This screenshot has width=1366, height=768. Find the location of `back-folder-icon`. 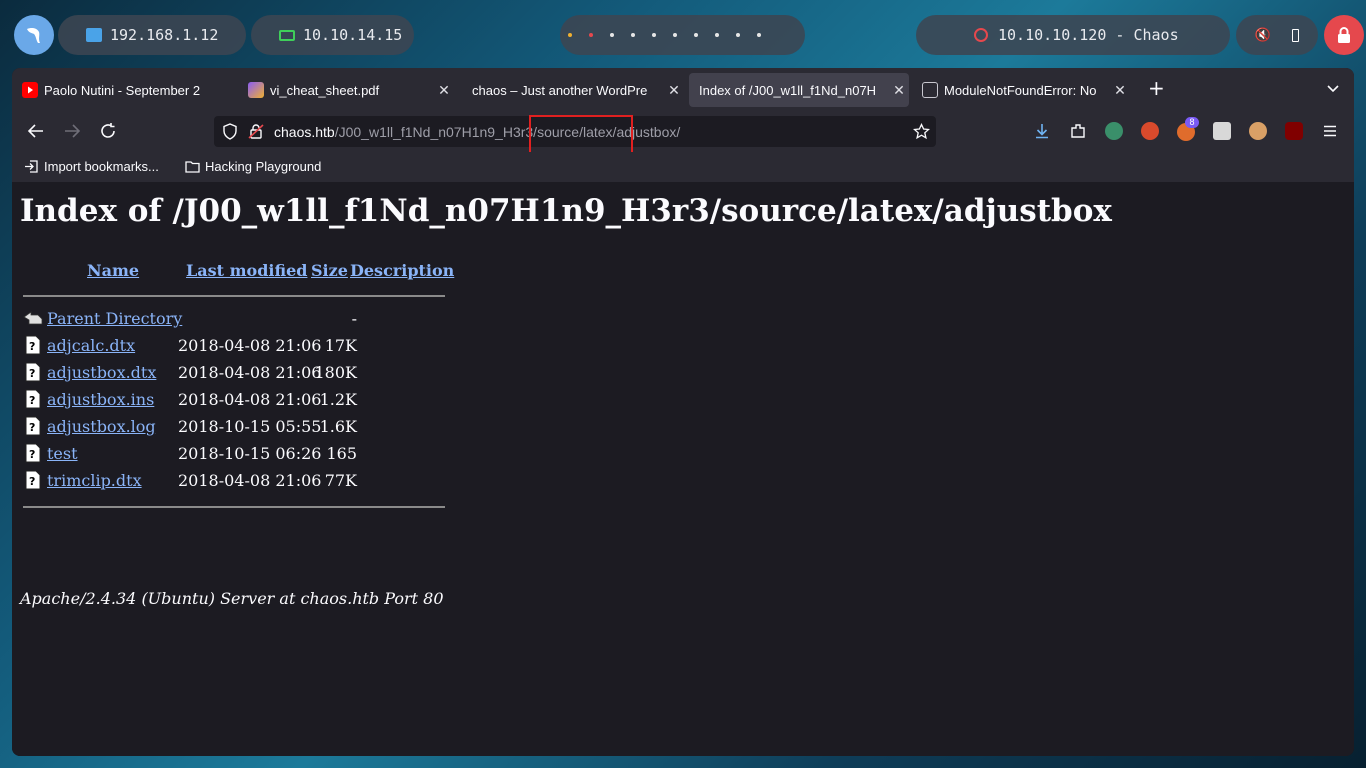

back-folder-icon is located at coordinates (33, 318).